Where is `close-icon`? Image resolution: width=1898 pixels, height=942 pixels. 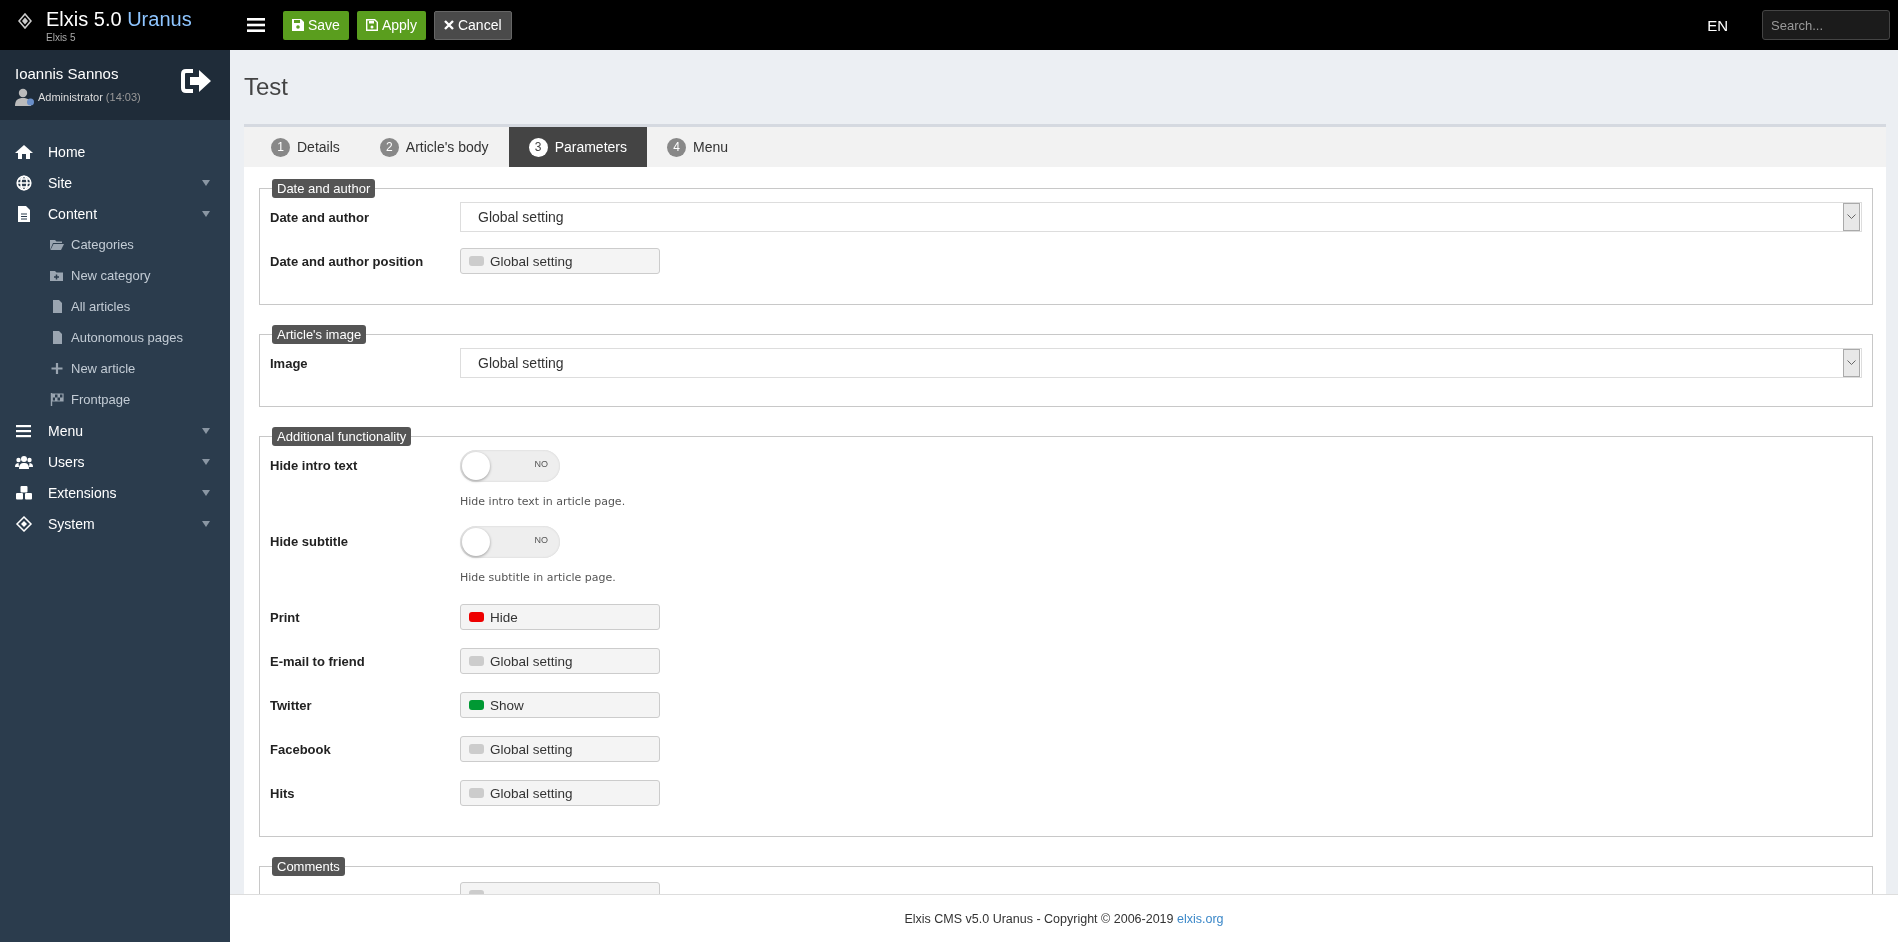
close-icon is located at coordinates (448, 25).